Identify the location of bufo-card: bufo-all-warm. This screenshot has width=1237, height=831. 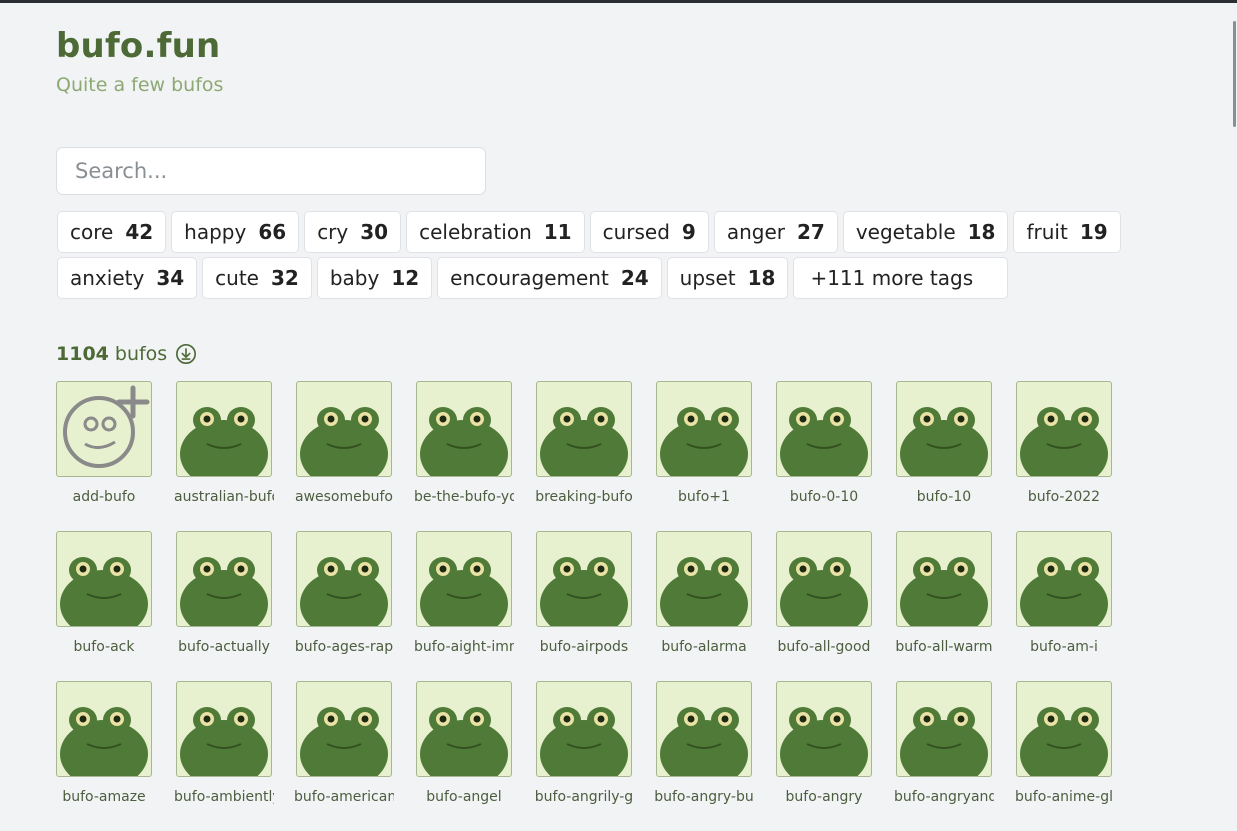
(944, 593).